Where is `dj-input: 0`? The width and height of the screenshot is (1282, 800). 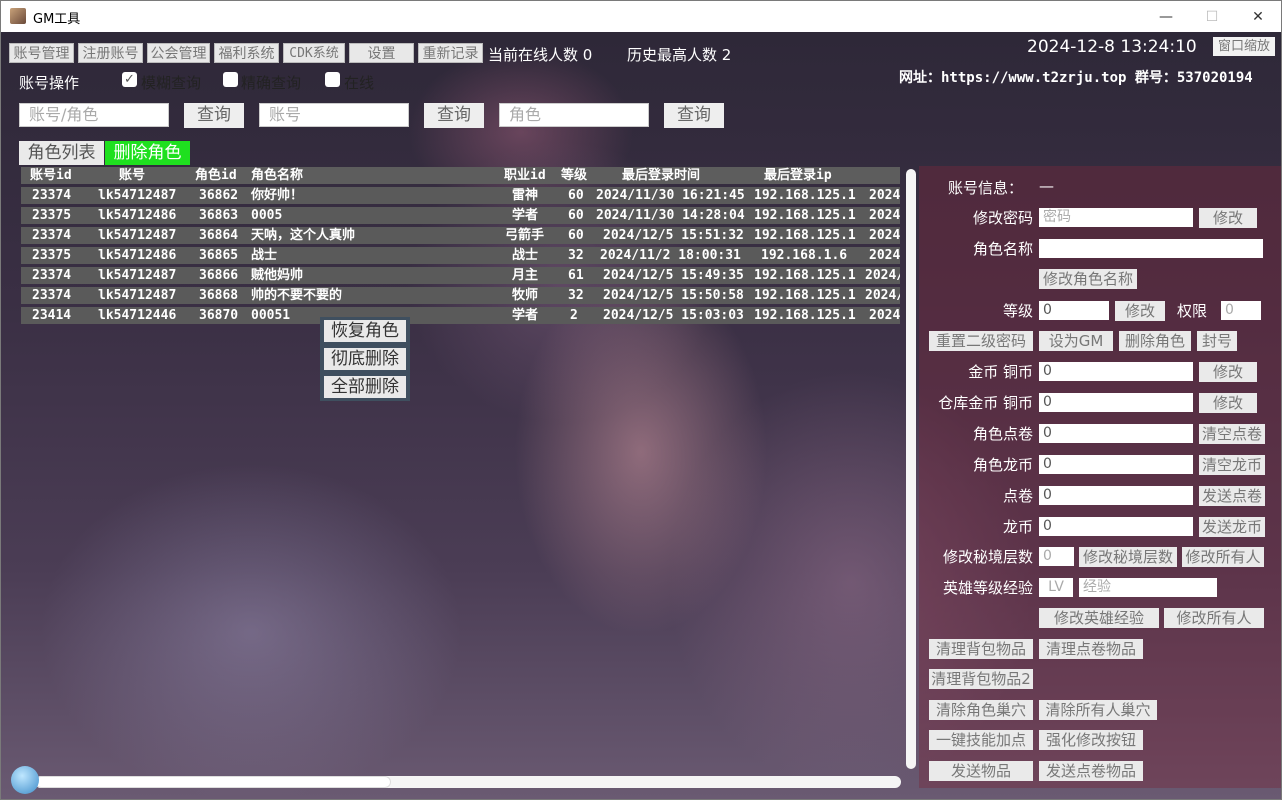
dj-input: 0 is located at coordinates (1116, 495).